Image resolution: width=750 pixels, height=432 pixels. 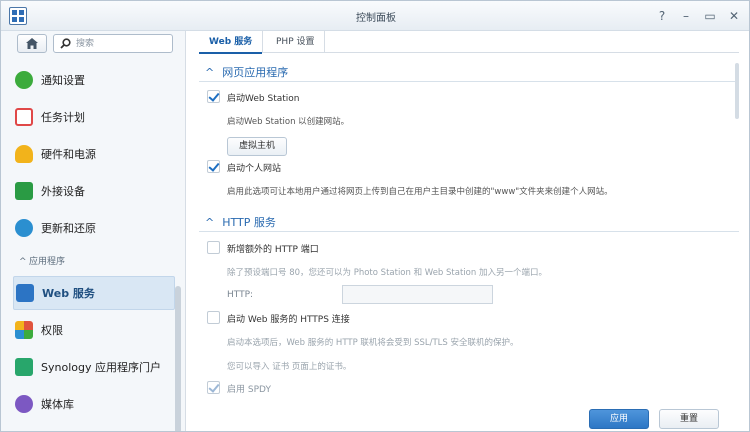 I want to click on sidebar-item-label: 硬件和电源, so click(x=68, y=154).